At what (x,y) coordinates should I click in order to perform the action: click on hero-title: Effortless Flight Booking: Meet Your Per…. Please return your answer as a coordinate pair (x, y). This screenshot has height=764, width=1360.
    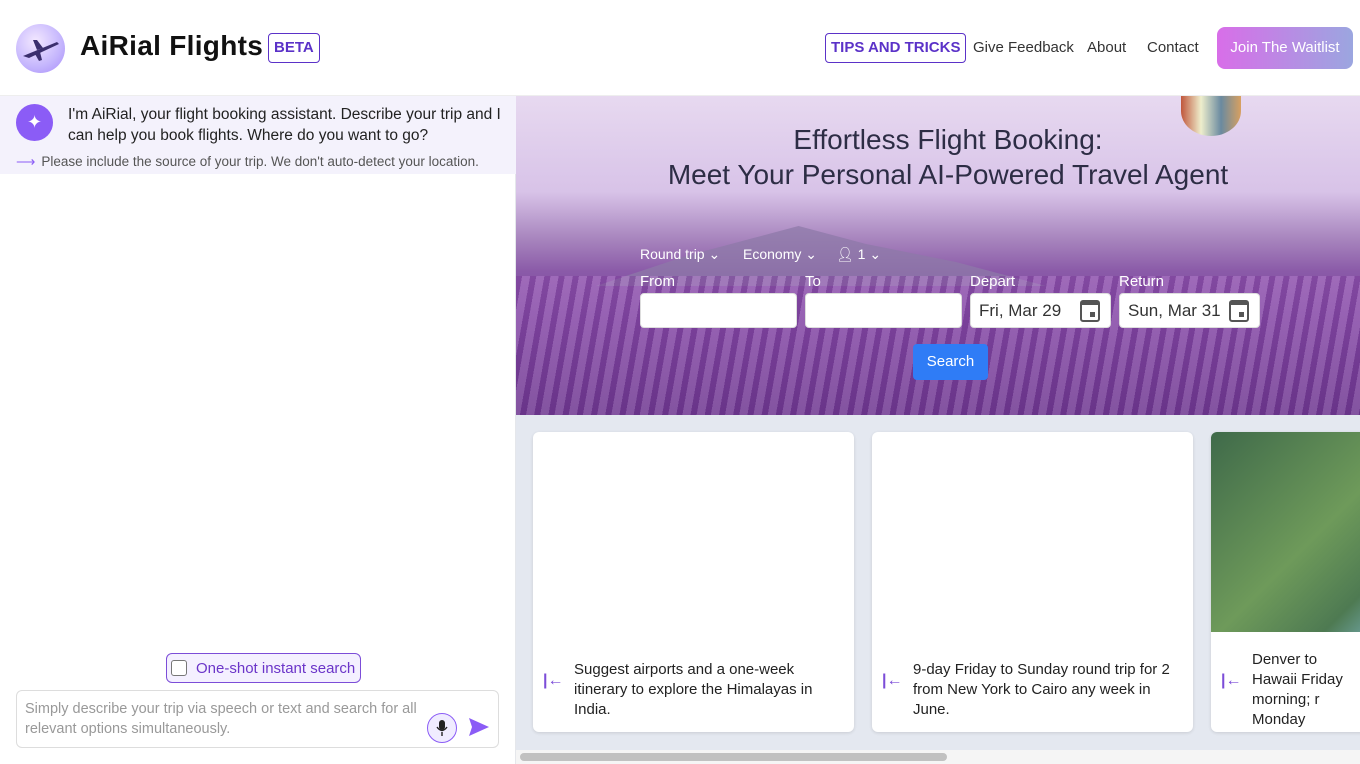
    Looking at the image, I should click on (938, 157).